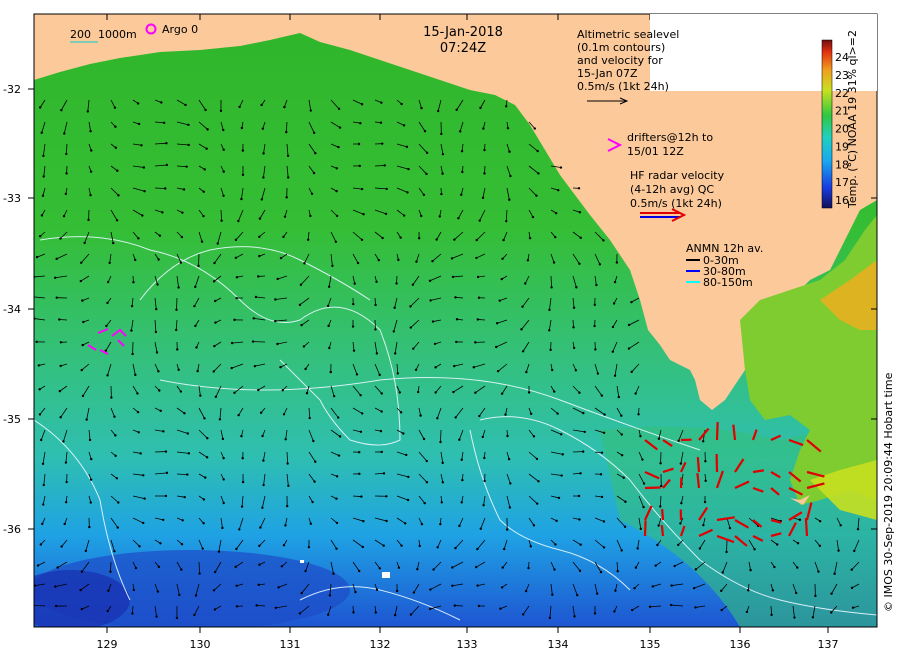 The width and height of the screenshot is (900, 660). I want to click on alt-line-1: (0.1m contours), so click(621, 47).